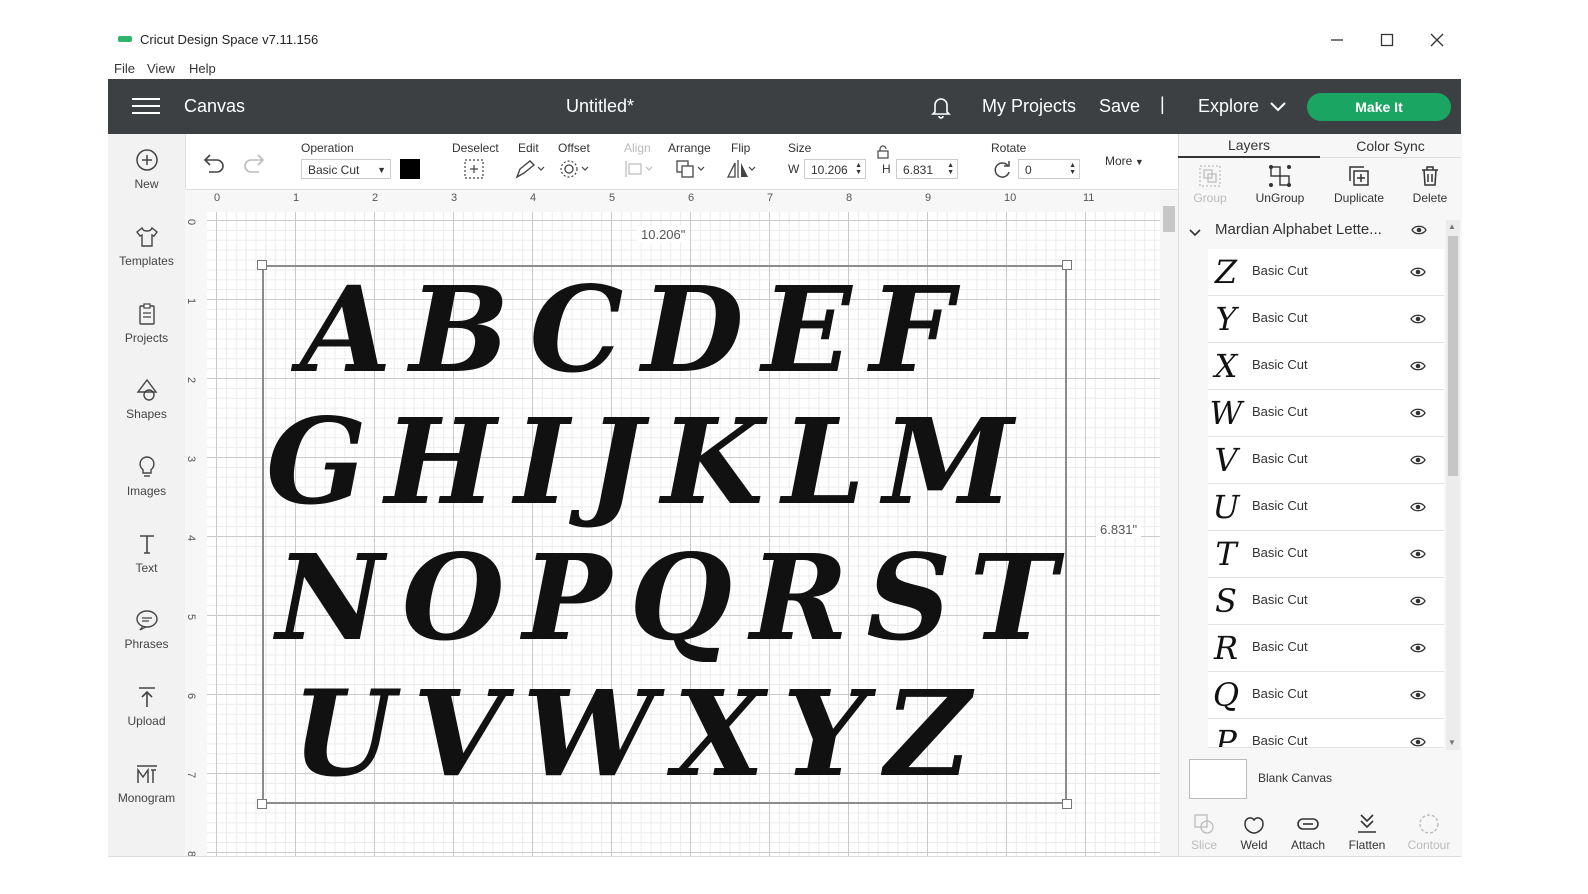 The width and height of the screenshot is (1588, 894). What do you see at coordinates (573, 169) in the screenshot?
I see `offset-icon` at bounding box center [573, 169].